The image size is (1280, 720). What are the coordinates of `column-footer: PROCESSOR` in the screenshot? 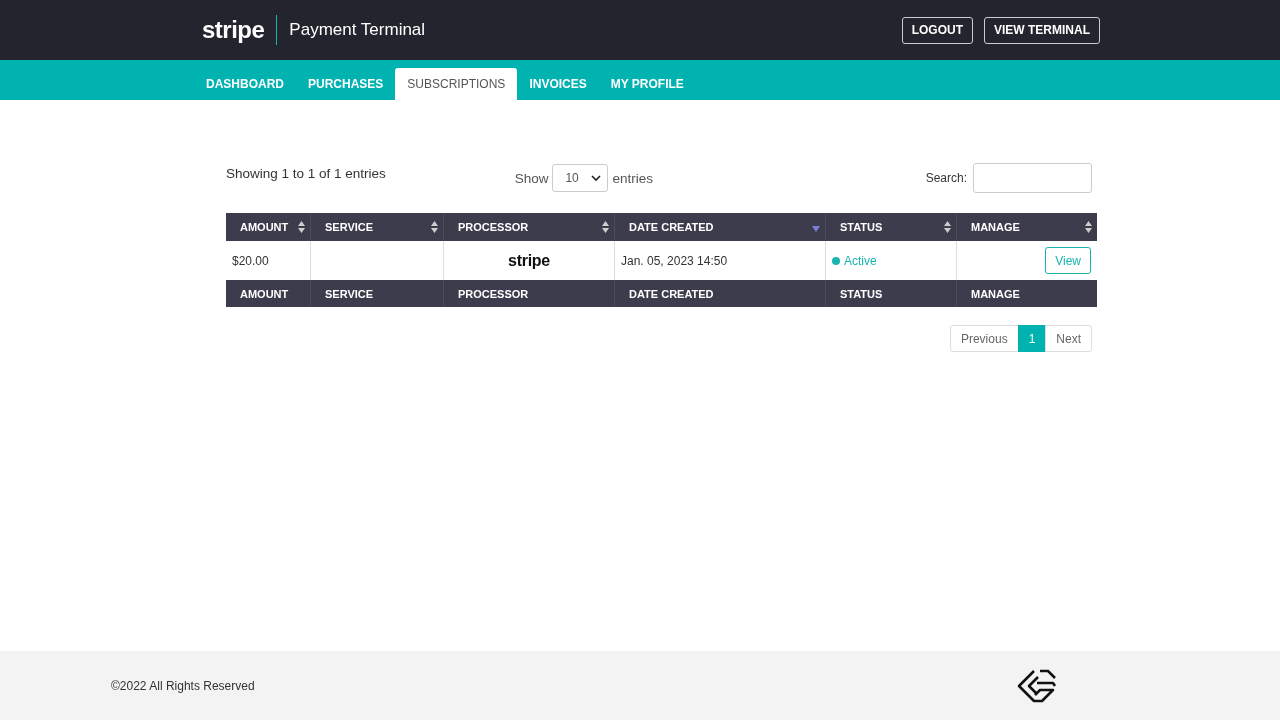 It's located at (529, 293).